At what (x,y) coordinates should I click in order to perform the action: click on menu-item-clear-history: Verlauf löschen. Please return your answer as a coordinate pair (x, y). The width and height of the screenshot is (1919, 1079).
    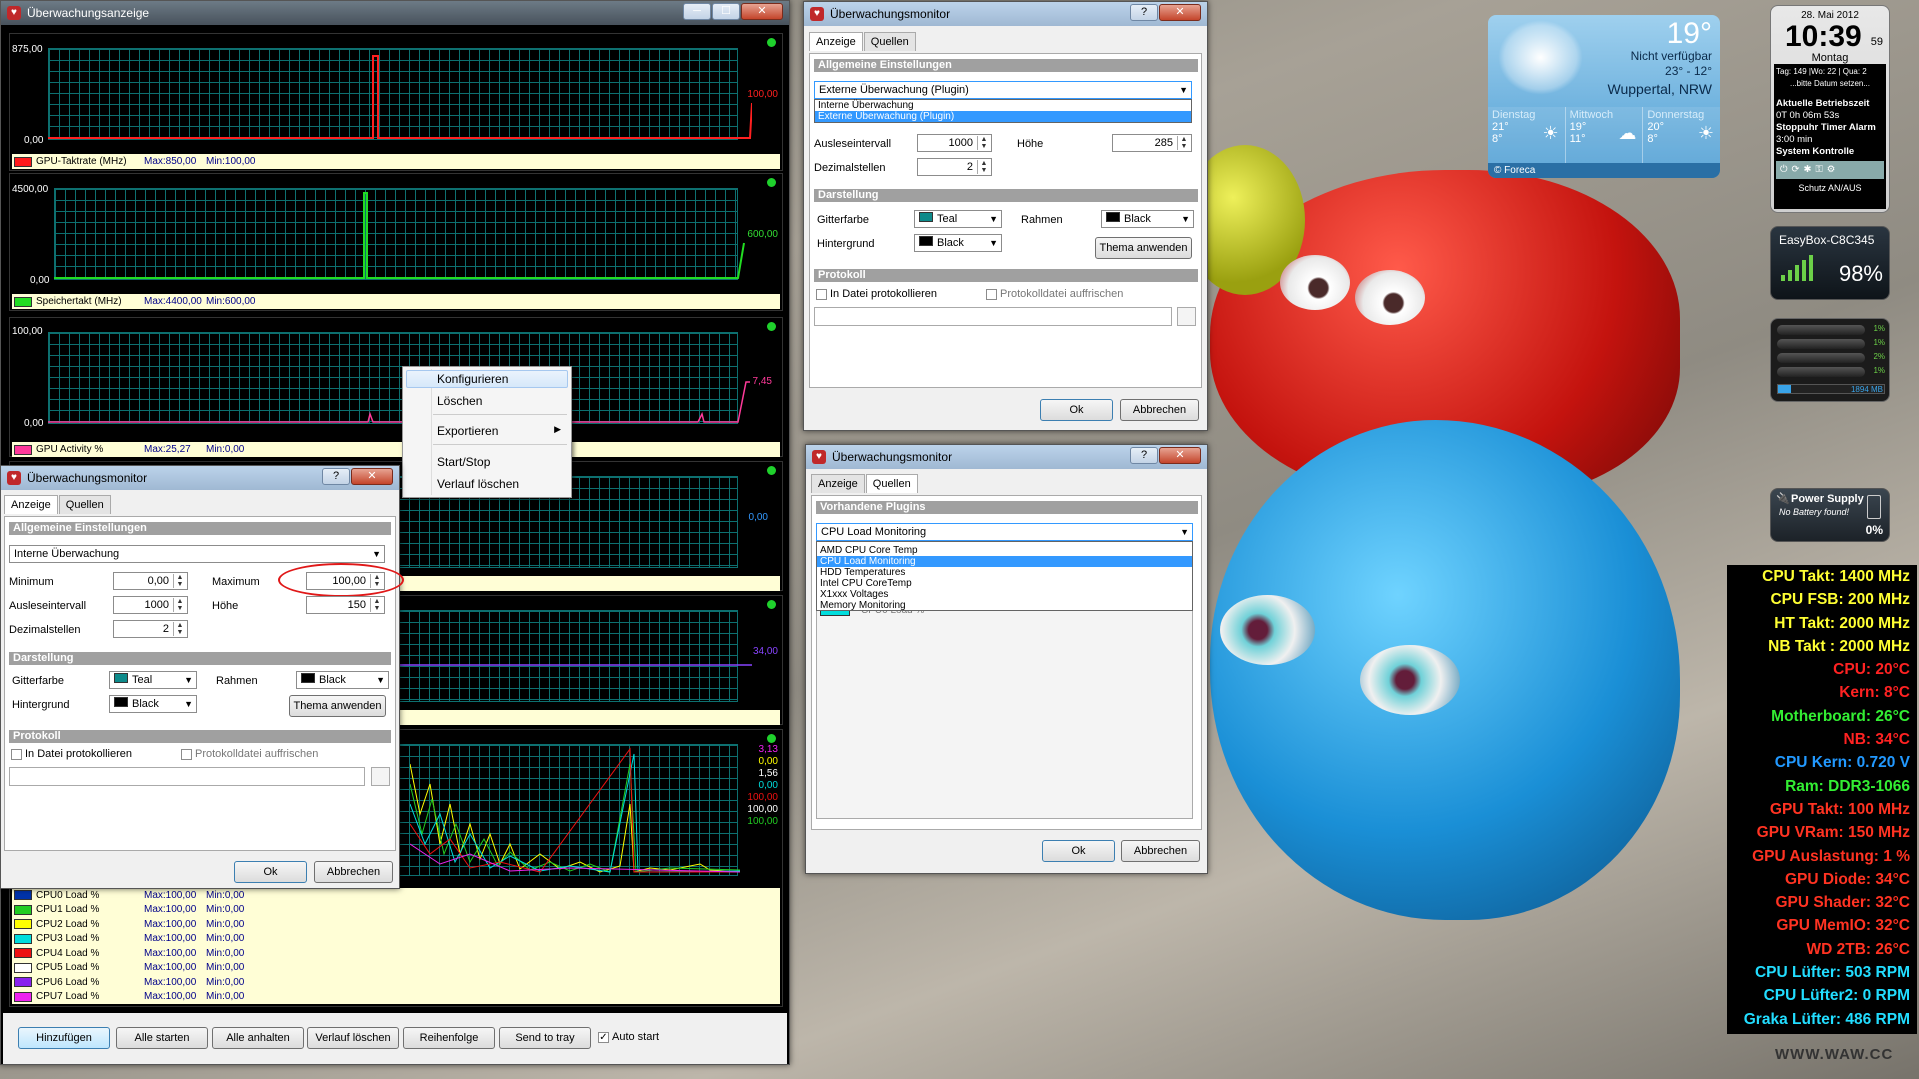
    Looking at the image, I should click on (478, 484).